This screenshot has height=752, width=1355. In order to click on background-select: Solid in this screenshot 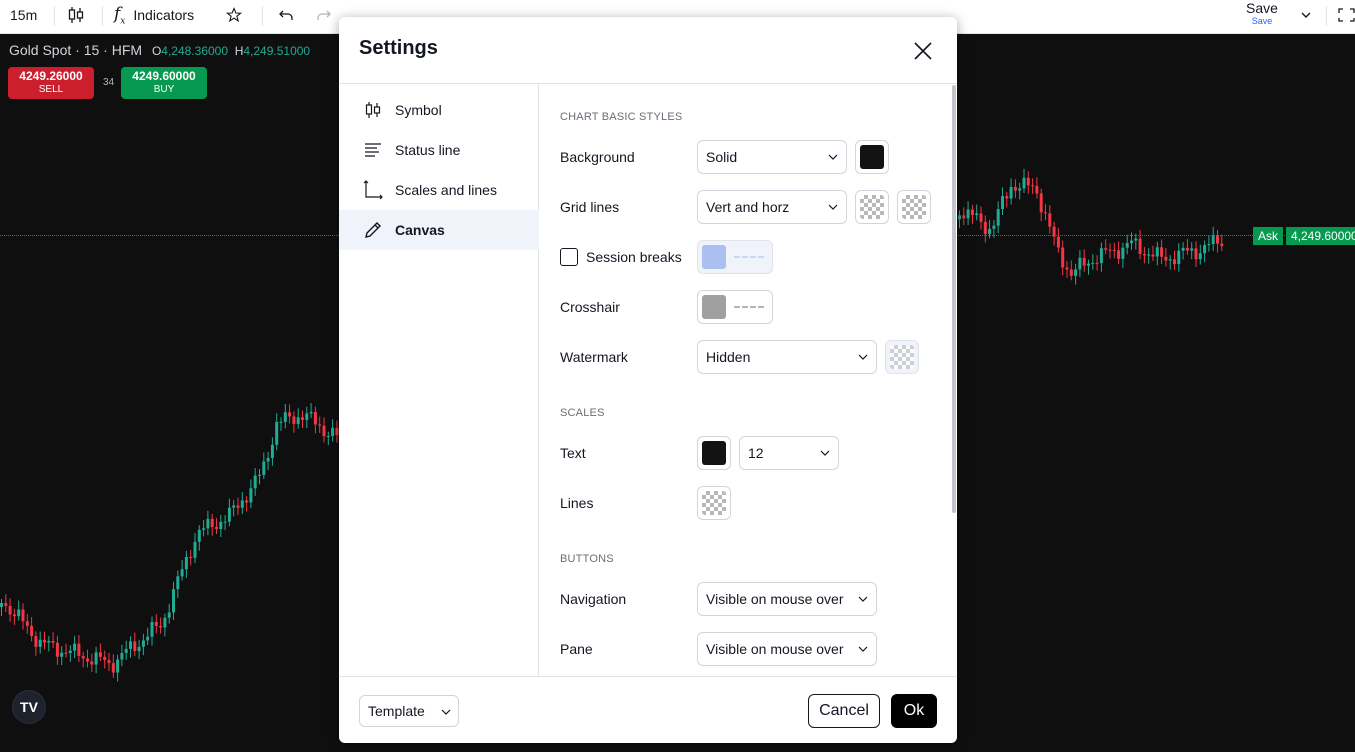, I will do `click(772, 157)`.